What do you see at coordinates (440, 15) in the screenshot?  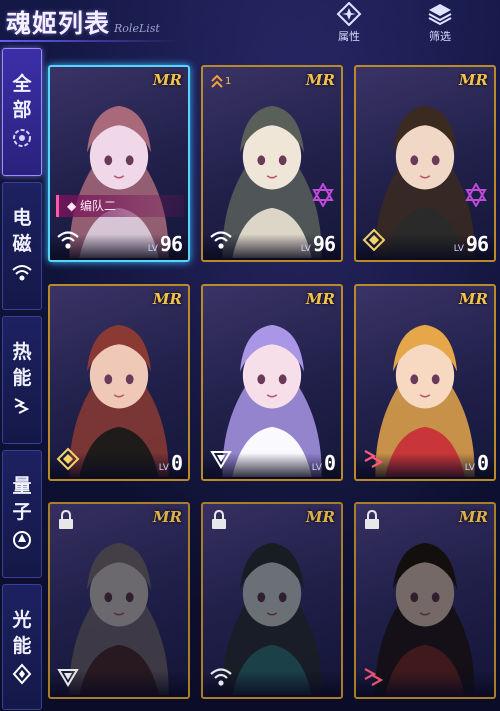 I see `layers-icon` at bounding box center [440, 15].